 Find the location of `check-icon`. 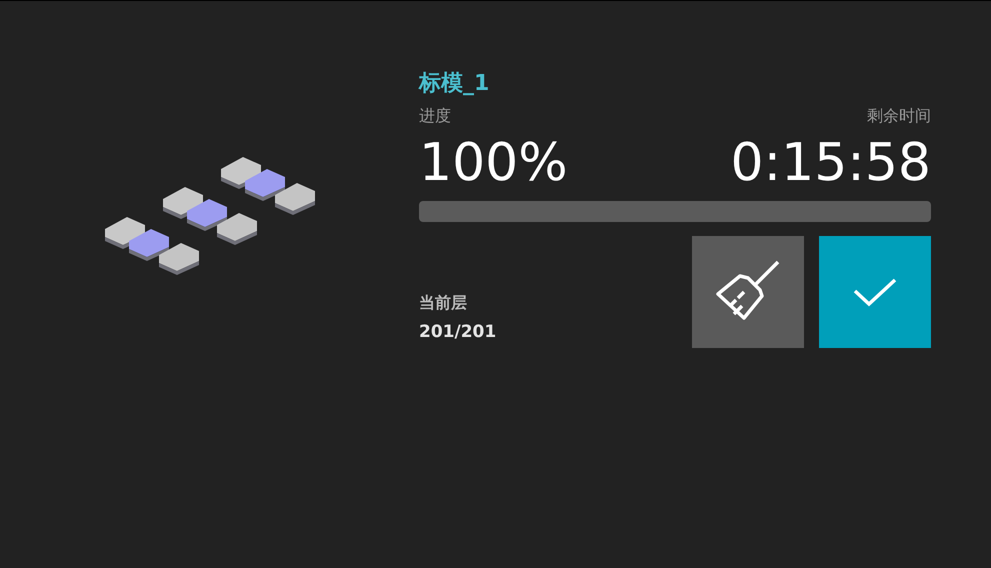

check-icon is located at coordinates (875, 292).